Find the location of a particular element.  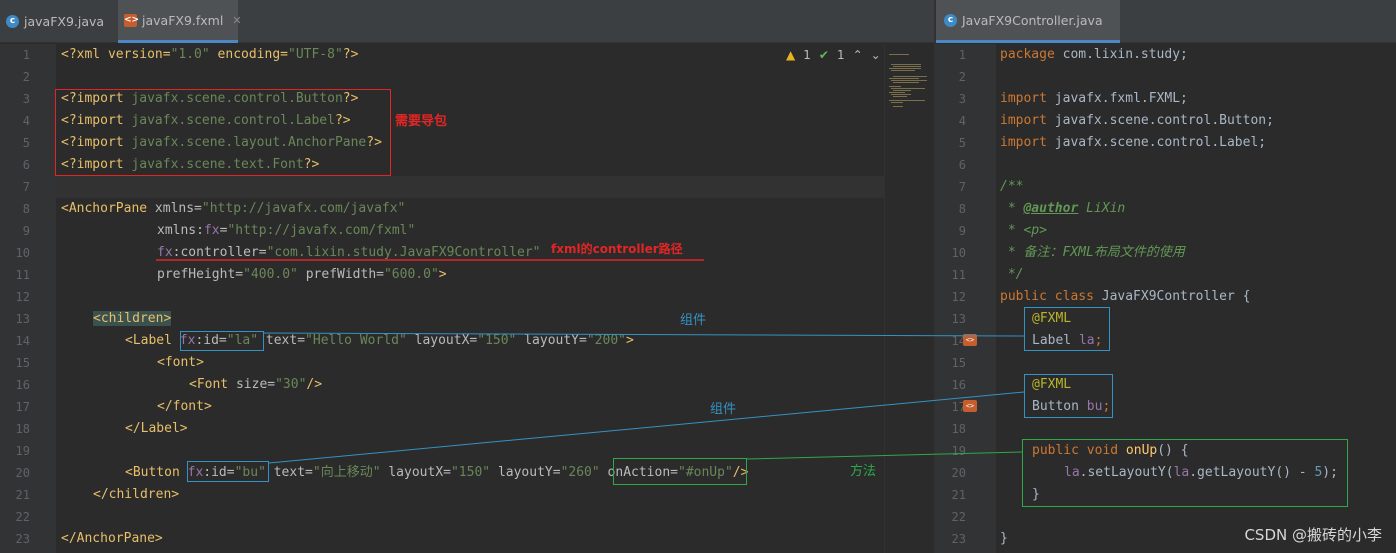

java-line-23: } is located at coordinates (1004, 538).